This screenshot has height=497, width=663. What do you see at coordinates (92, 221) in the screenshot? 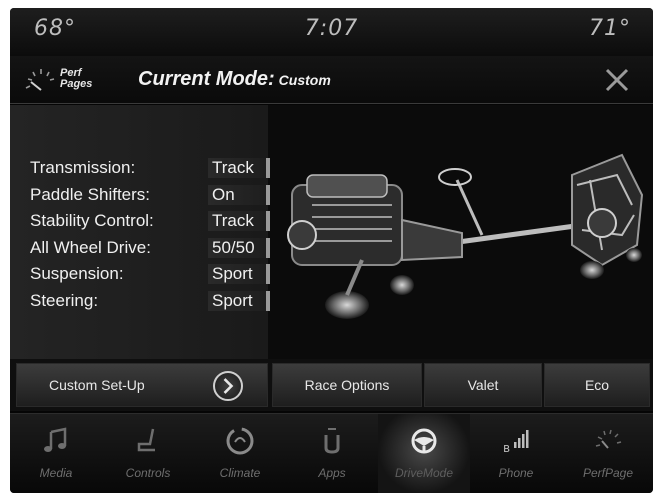
I see `setting-name: Stability Control:` at bounding box center [92, 221].